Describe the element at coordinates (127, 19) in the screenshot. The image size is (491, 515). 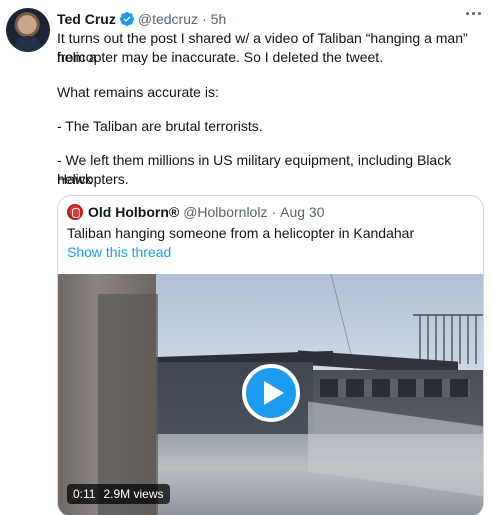
I see `verified-badge-icon` at that location.